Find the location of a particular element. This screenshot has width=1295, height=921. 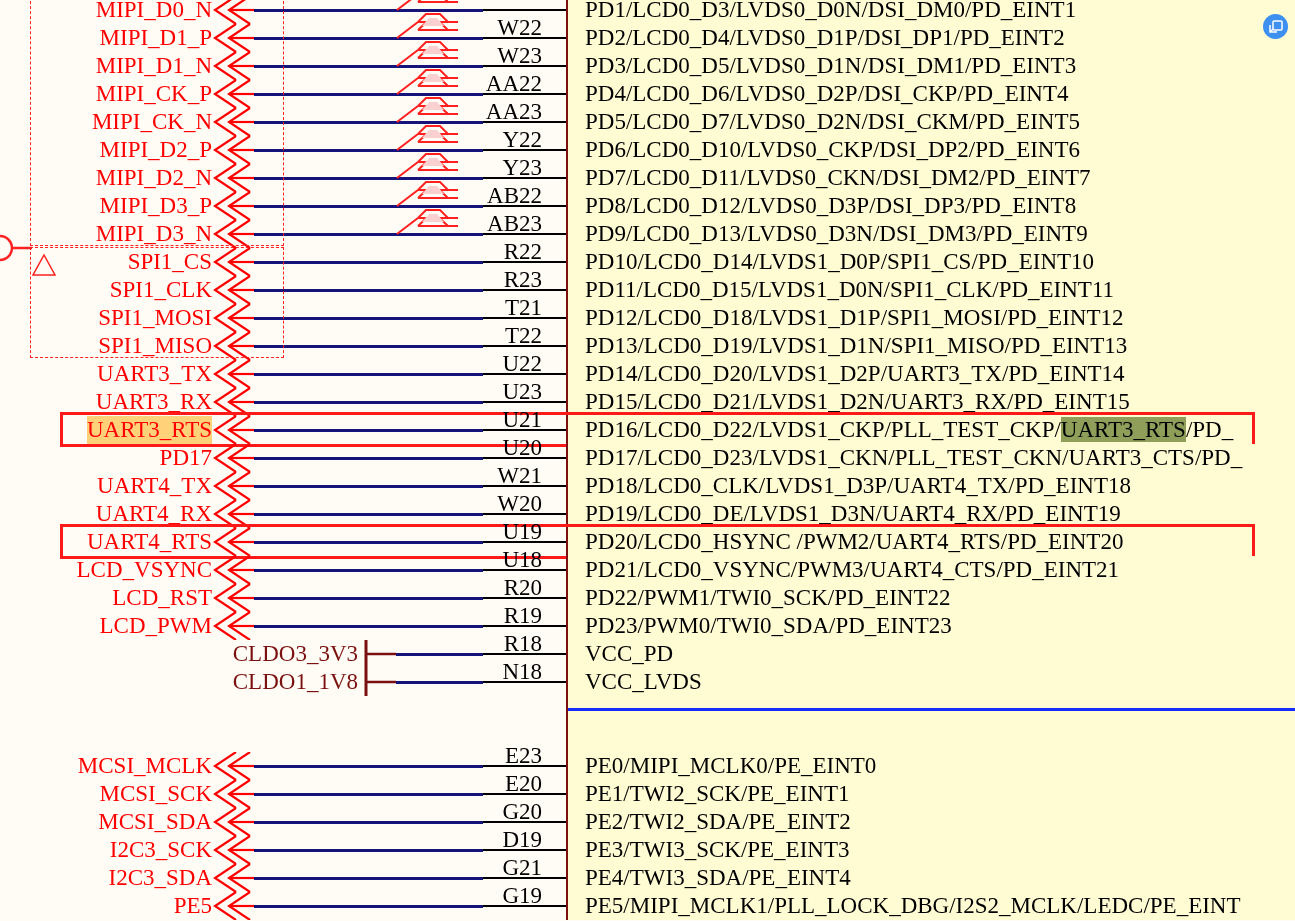

net-label: UART3_RTS is located at coordinates (149, 430).